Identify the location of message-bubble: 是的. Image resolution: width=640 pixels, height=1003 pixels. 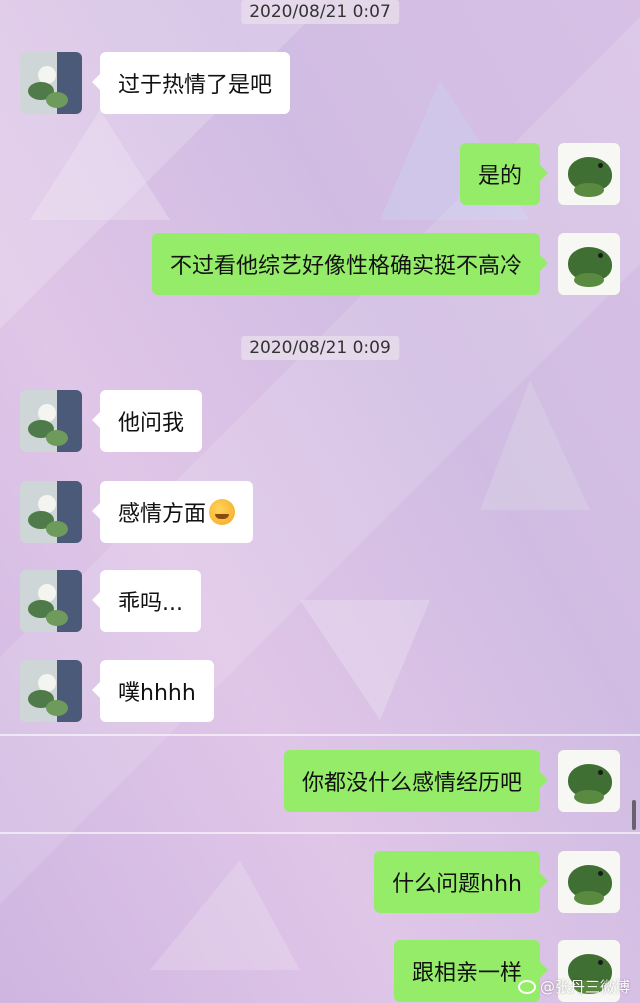
(504, 174).